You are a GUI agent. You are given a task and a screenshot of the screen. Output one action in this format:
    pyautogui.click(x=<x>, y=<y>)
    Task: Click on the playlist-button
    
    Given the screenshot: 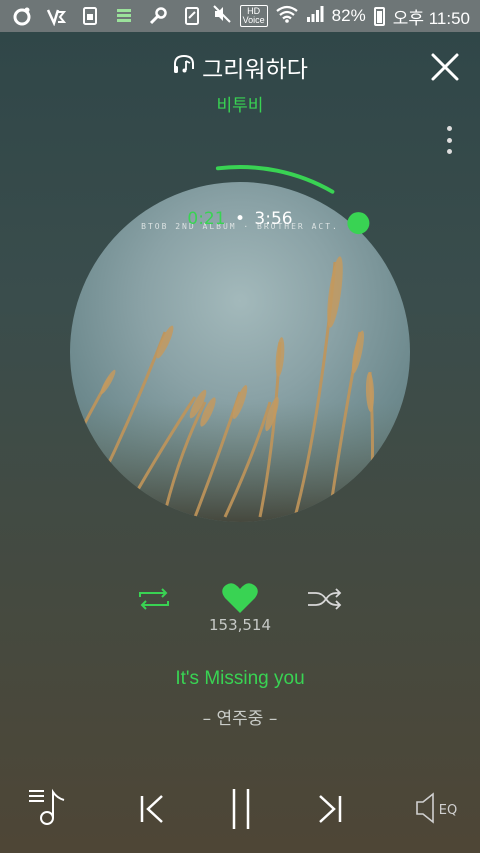 What is the action you would take?
    pyautogui.click(x=47, y=807)
    